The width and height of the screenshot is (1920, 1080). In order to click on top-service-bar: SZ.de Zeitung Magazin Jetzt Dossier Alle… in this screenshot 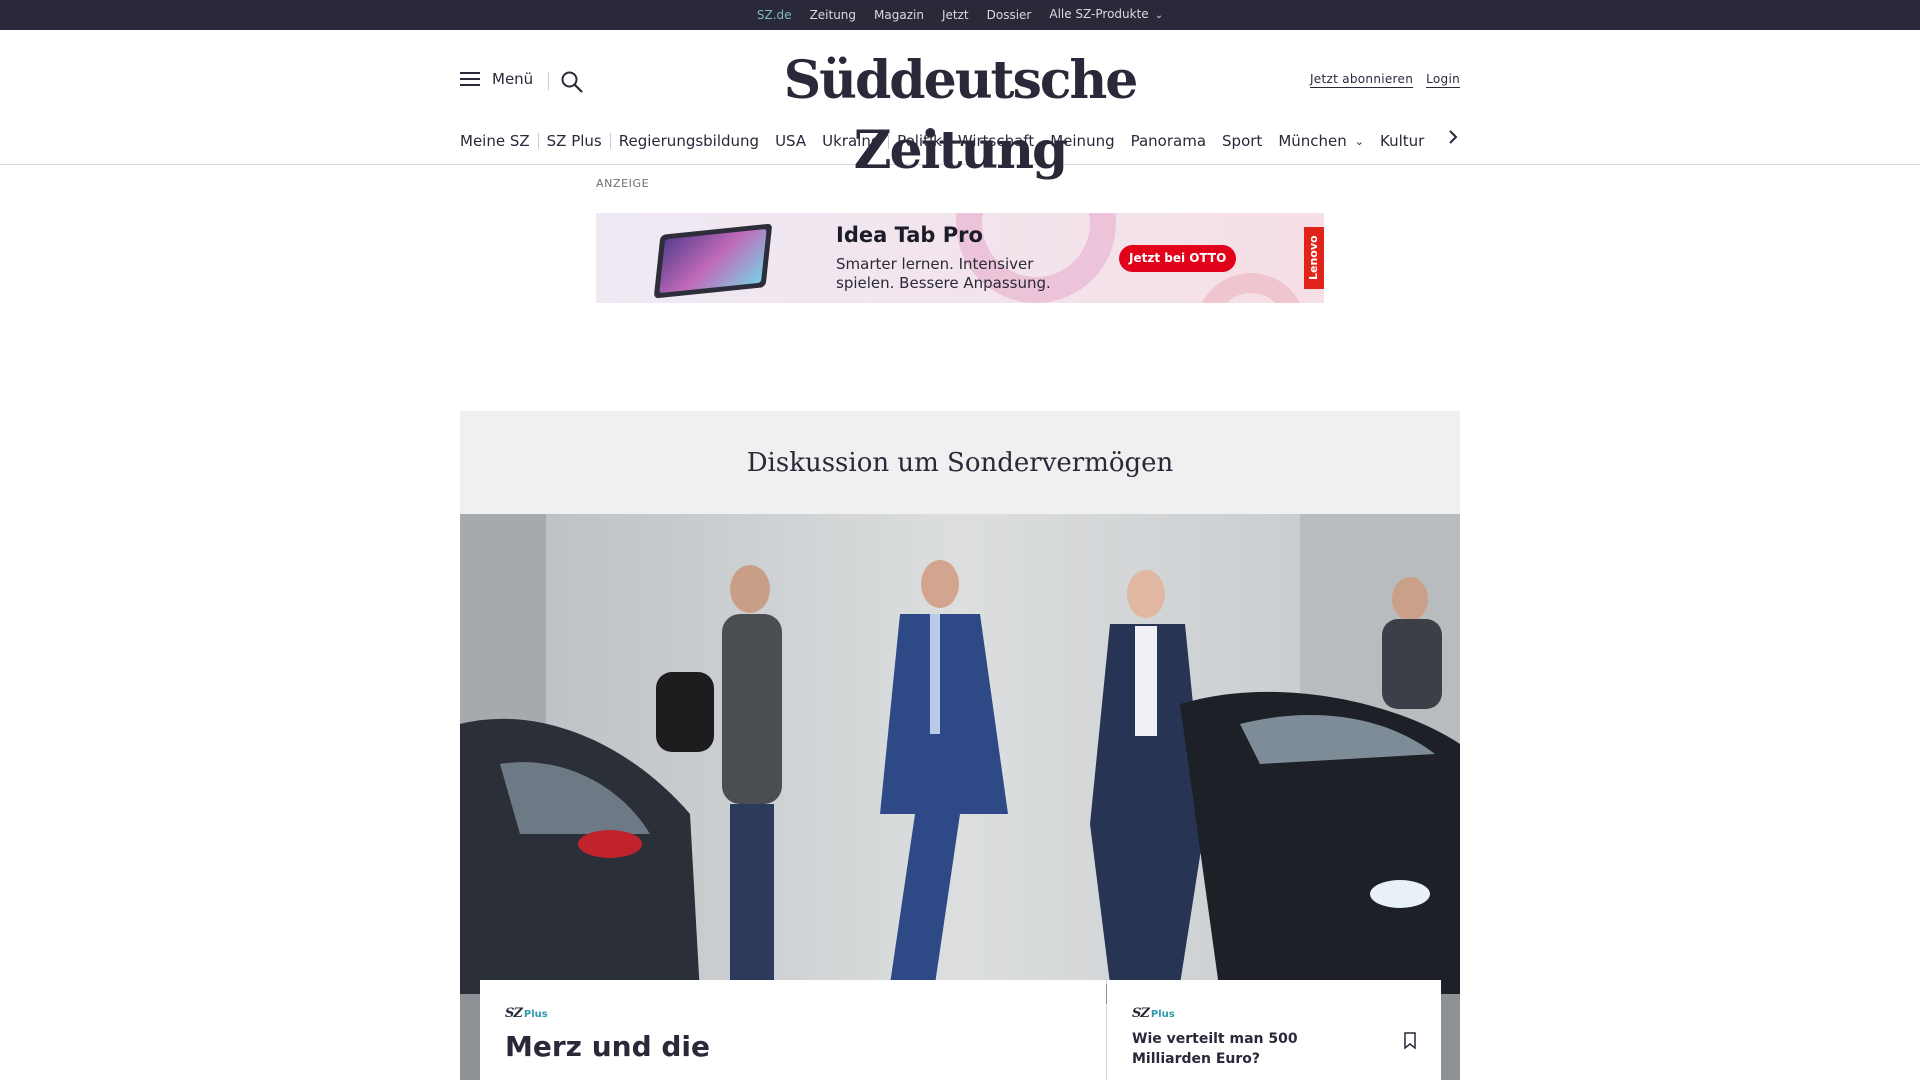, I will do `click(960, 15)`.